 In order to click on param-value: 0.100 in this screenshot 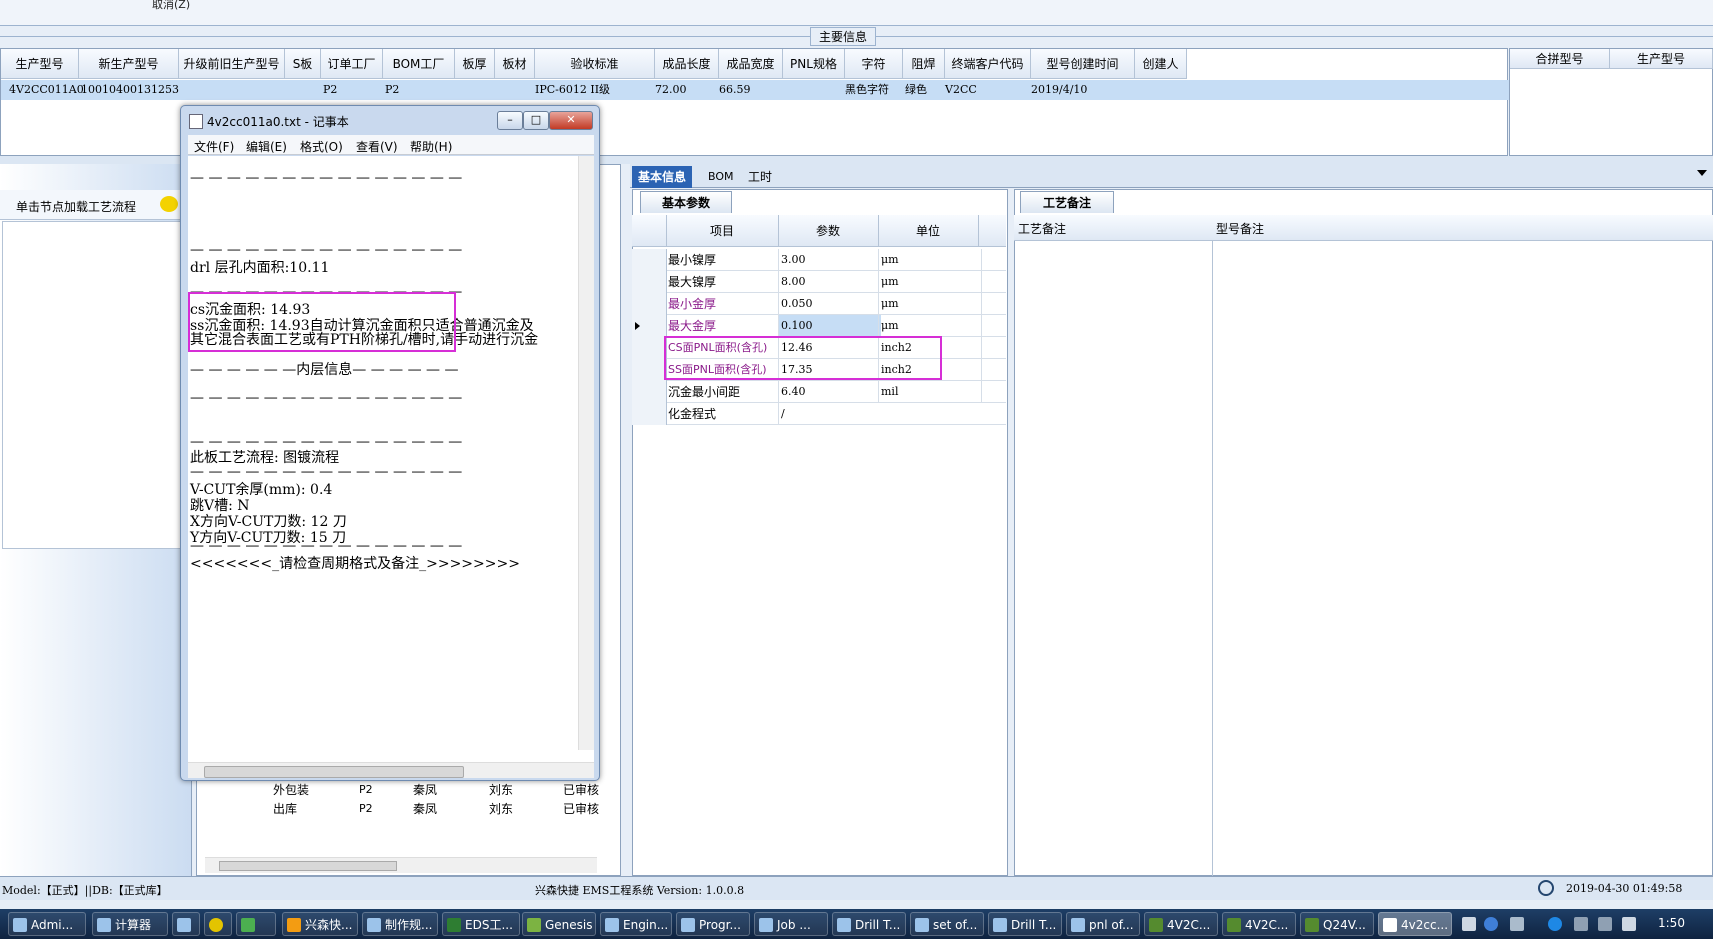, I will do `click(829, 326)`.